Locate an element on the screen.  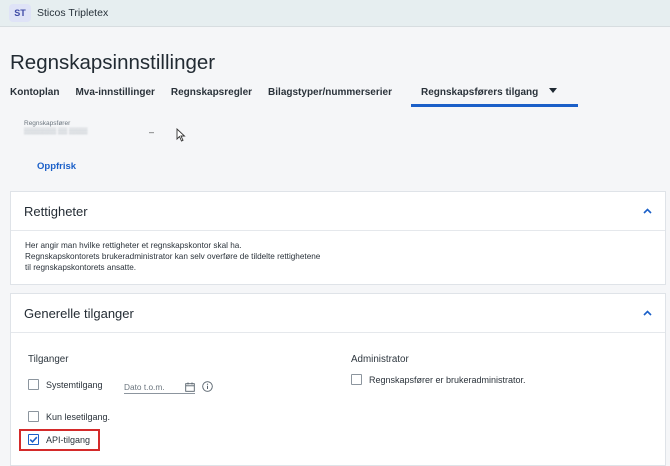
avatar: ST is located at coordinates (20, 13).